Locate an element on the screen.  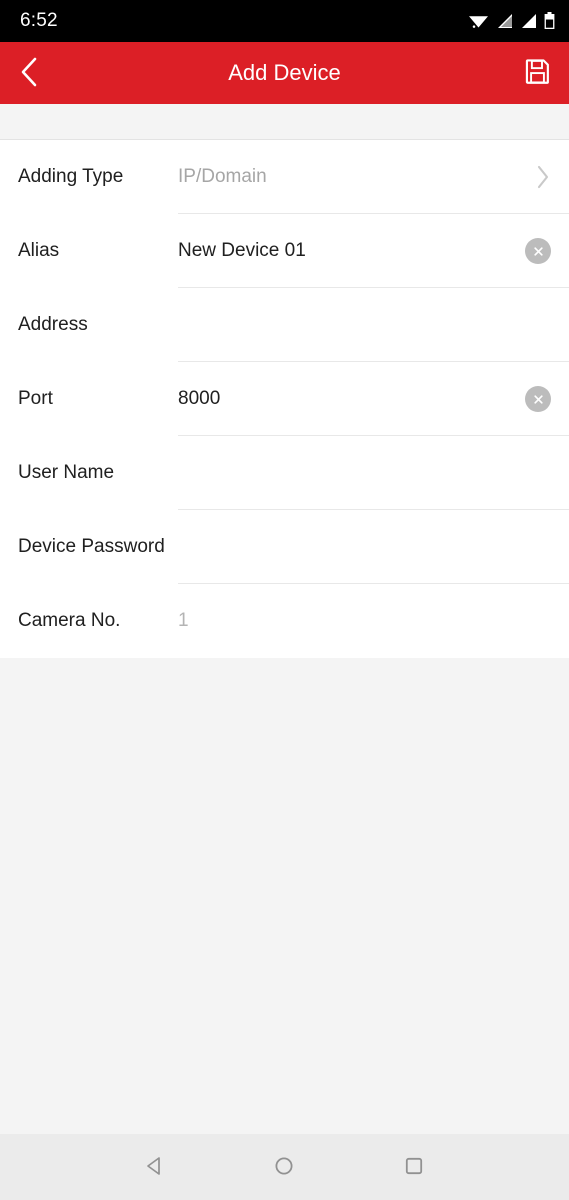
adding-type-value: IP/Domain is located at coordinates (222, 176).